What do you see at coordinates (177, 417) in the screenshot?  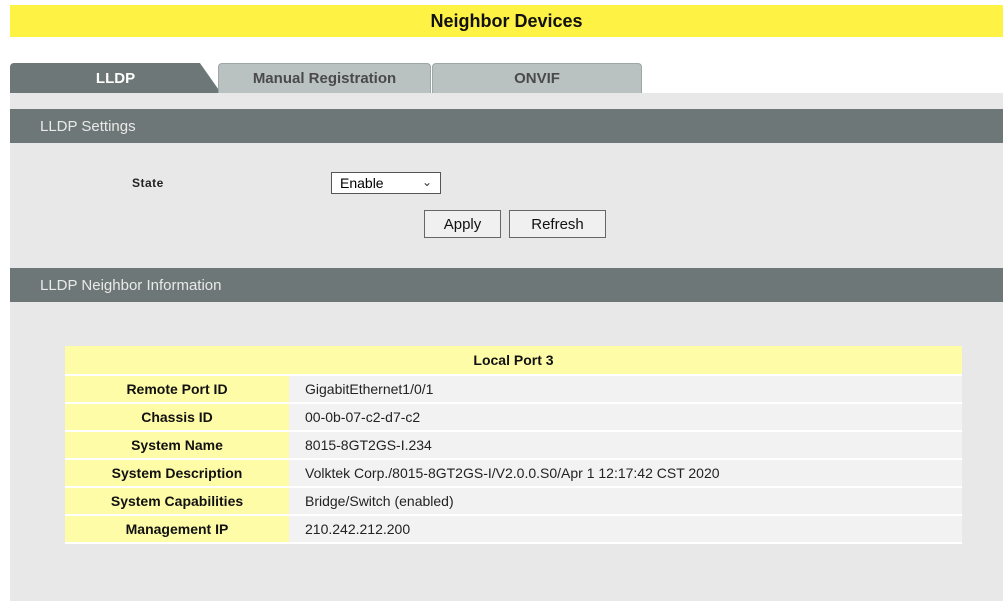 I see `row-key: Chassis ID` at bounding box center [177, 417].